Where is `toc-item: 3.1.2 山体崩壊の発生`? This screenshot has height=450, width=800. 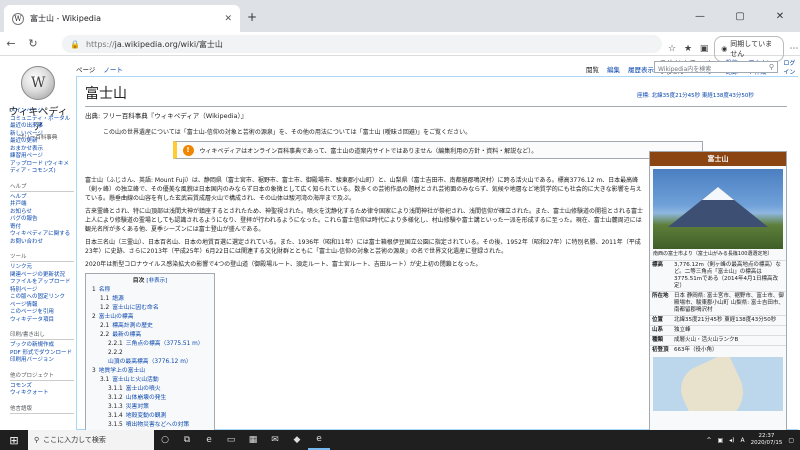
toc-item: 3.1.2 山体崩壊の発生 is located at coordinates (150, 398).